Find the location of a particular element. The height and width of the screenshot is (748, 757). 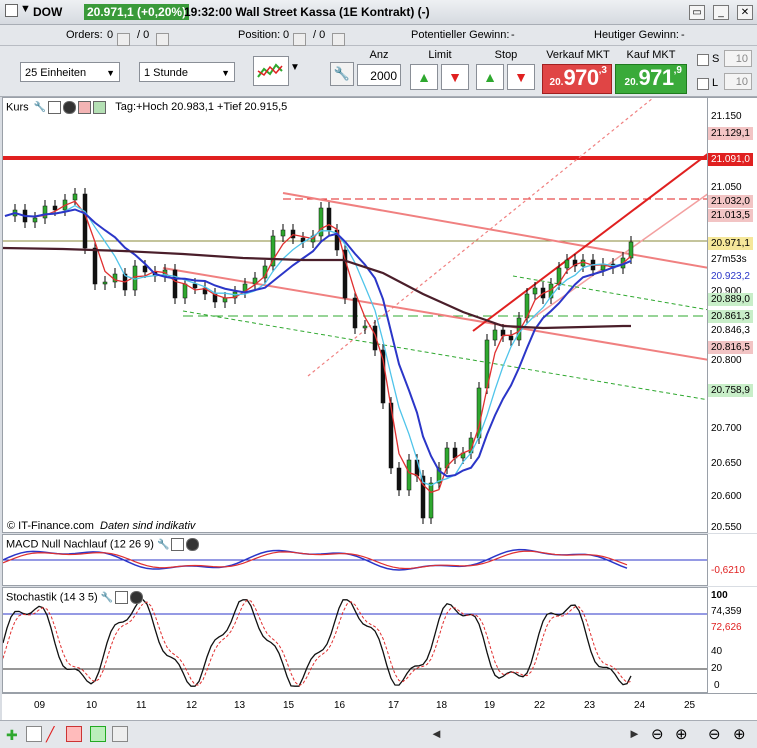

zoom-reset-icon: ⊖ is located at coordinates (714, 734).